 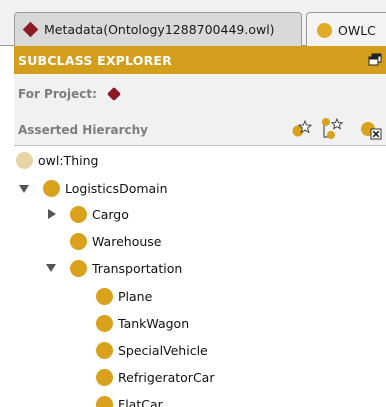 I want to click on expand-arrow-icon, so click(x=52, y=214).